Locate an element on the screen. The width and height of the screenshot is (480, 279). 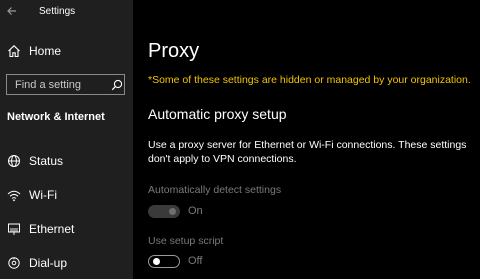
back-button is located at coordinates (12, 11).